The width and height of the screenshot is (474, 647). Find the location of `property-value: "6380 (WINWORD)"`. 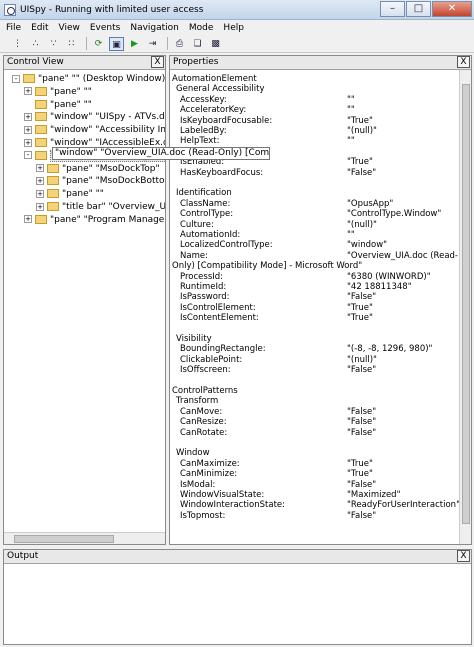

property-value: "6380 (WINWORD)" is located at coordinates (389, 276).